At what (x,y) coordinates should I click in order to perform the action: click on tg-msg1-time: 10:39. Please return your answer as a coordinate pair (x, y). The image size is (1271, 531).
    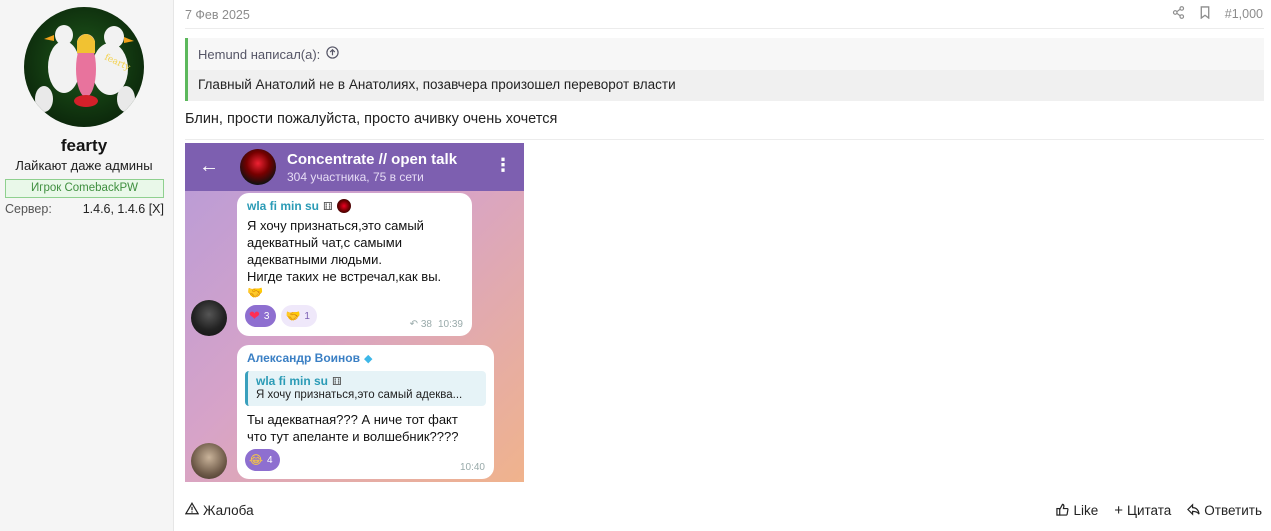
    Looking at the image, I should click on (450, 324).